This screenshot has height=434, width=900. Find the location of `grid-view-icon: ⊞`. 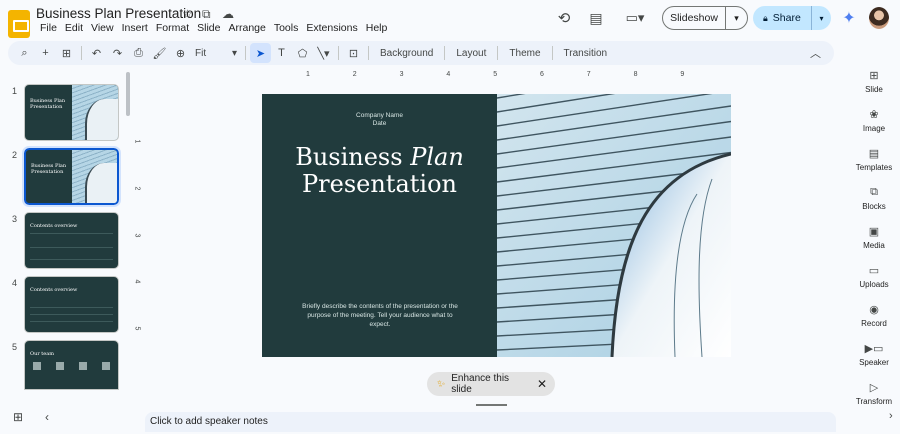

grid-view-icon: ⊞ is located at coordinates (18, 417).